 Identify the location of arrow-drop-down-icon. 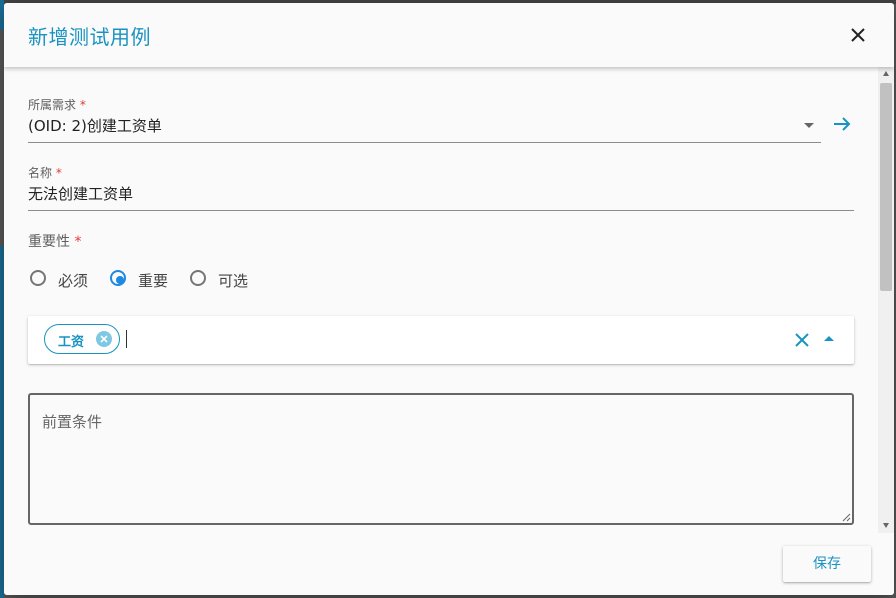
(809, 125).